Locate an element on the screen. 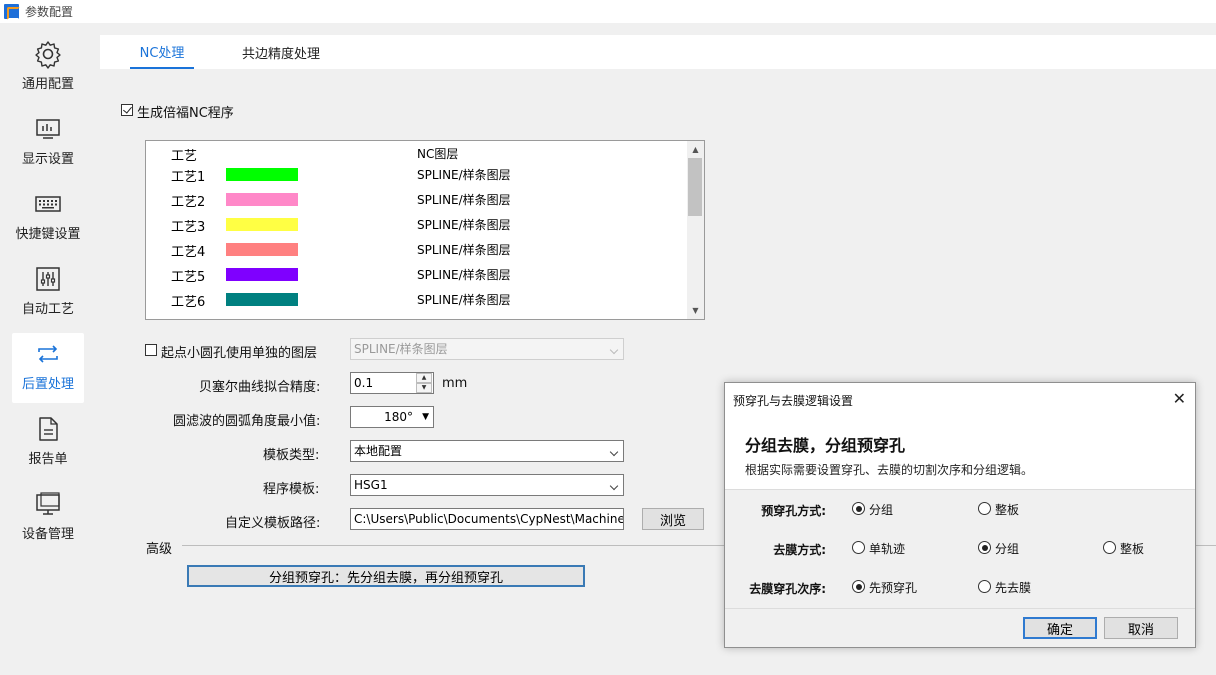 This screenshot has width=1216, height=675. sidebar: 通用配置 显示设置 快捷键设置 自动工艺 后置处理 报告单 设备管理 is located at coordinates (50, 349).